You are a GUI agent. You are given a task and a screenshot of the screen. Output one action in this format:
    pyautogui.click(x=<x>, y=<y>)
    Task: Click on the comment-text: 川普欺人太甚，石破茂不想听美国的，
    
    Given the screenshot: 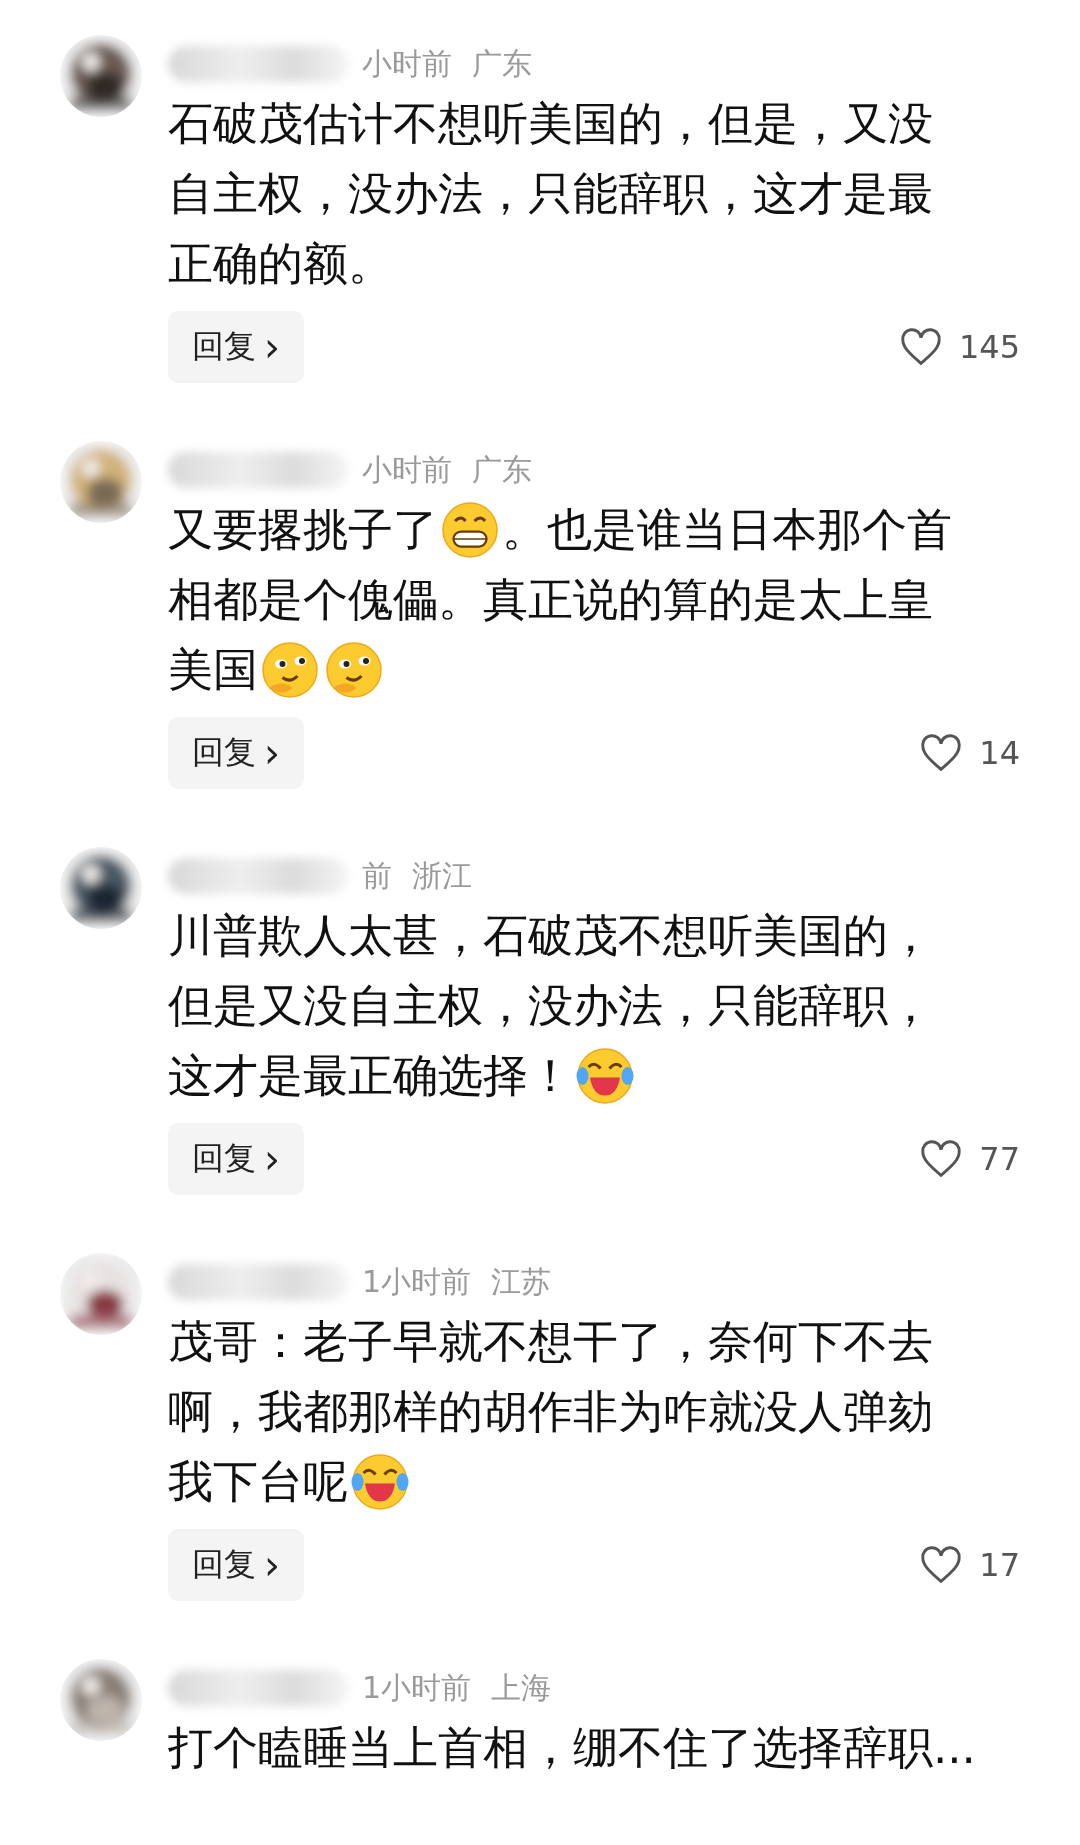 What is the action you would take?
    pyautogui.click(x=550, y=936)
    